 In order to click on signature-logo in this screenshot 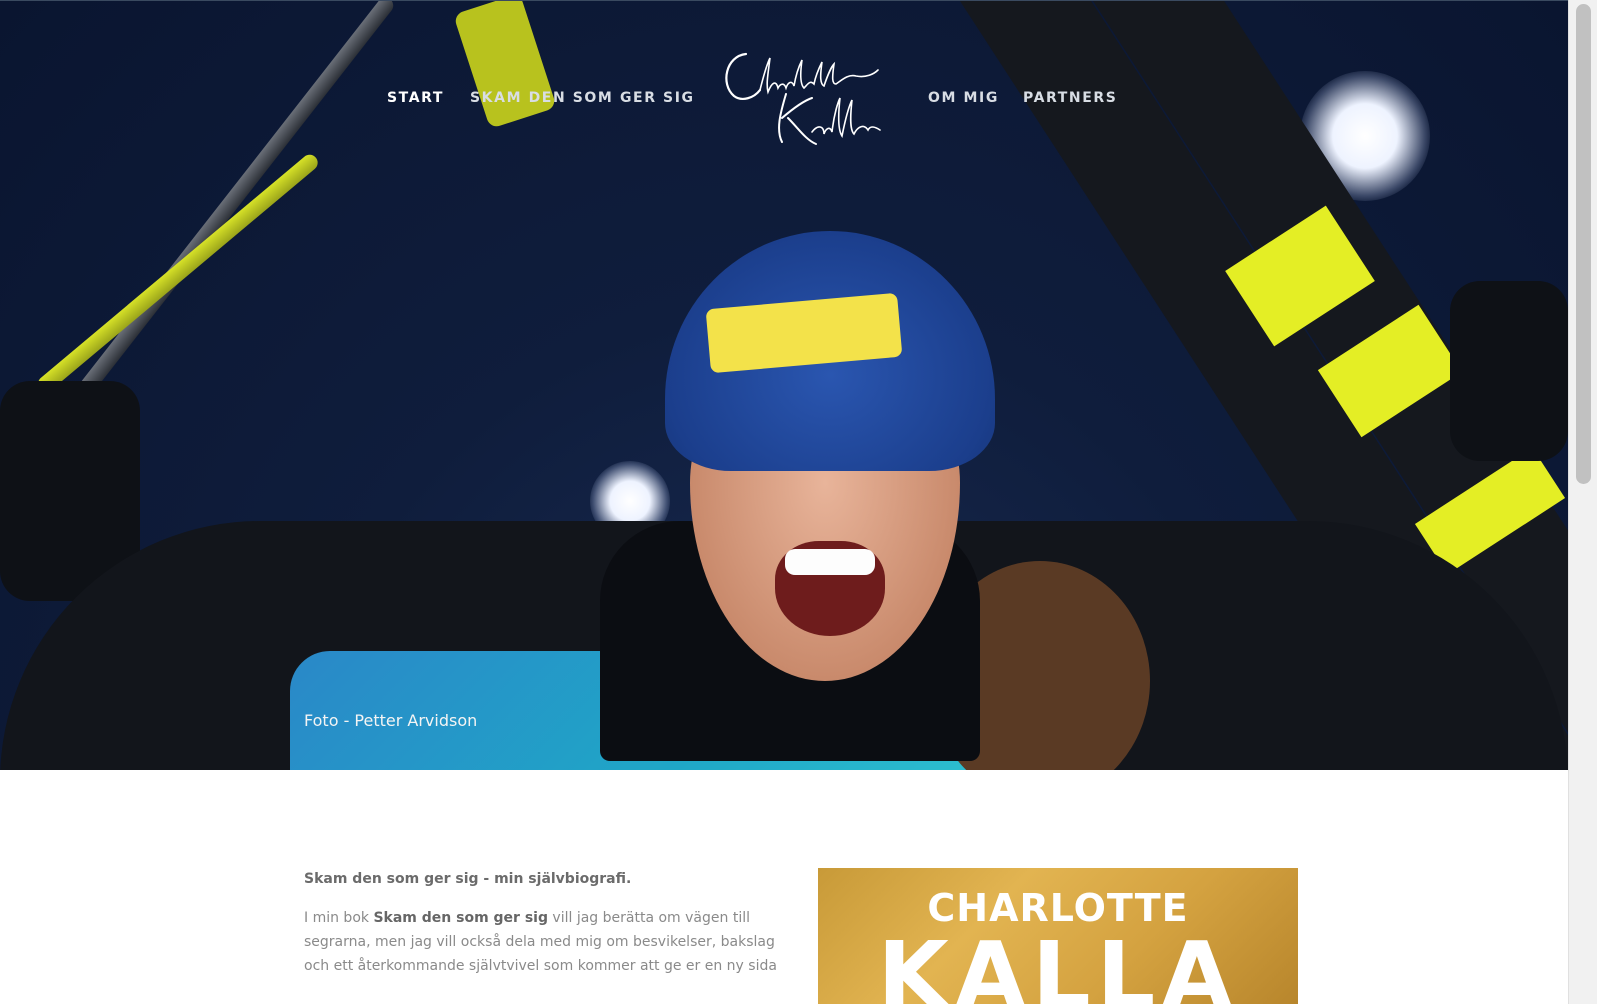, I will do `click(801, 97)`.